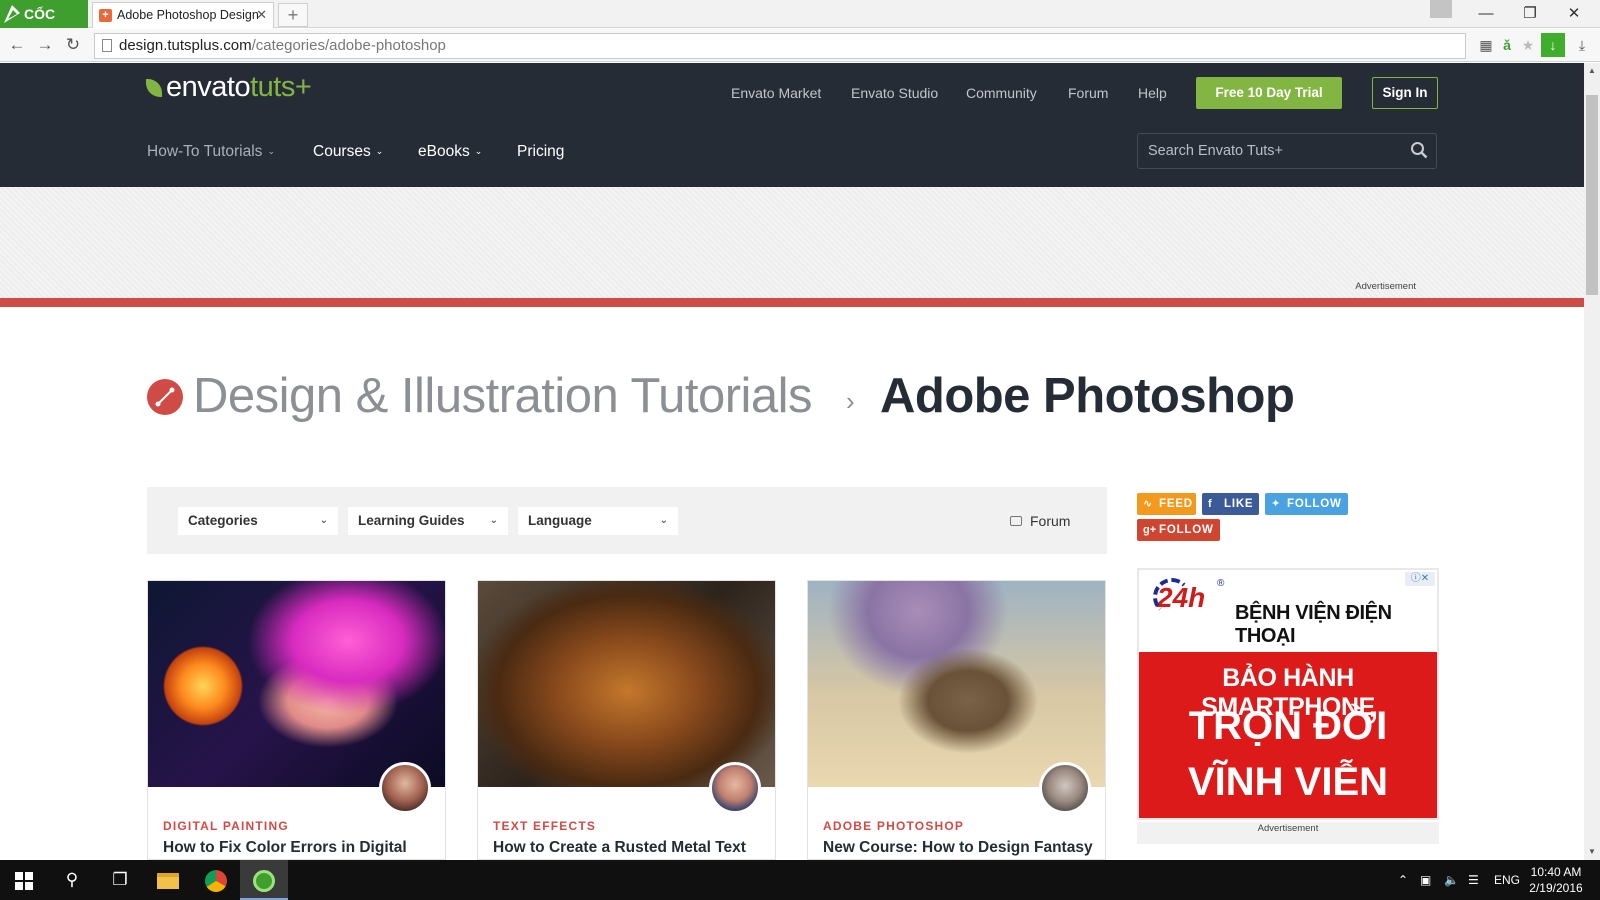 The width and height of the screenshot is (1600, 900). Describe the element at coordinates (1486, 14) in the screenshot. I see `minimize-button: —` at that location.